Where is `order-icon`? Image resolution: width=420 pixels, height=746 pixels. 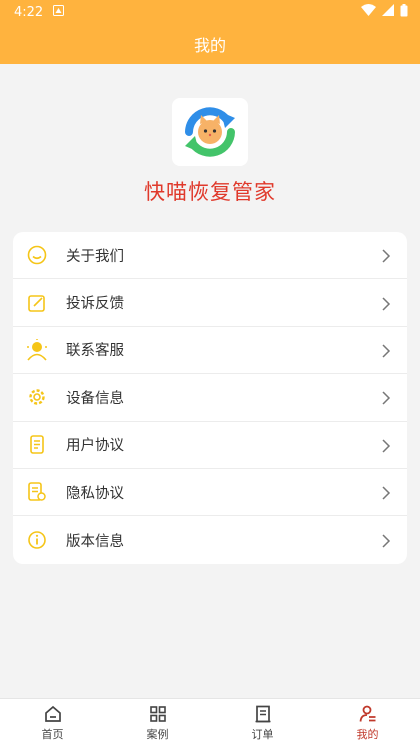 order-icon is located at coordinates (262, 713).